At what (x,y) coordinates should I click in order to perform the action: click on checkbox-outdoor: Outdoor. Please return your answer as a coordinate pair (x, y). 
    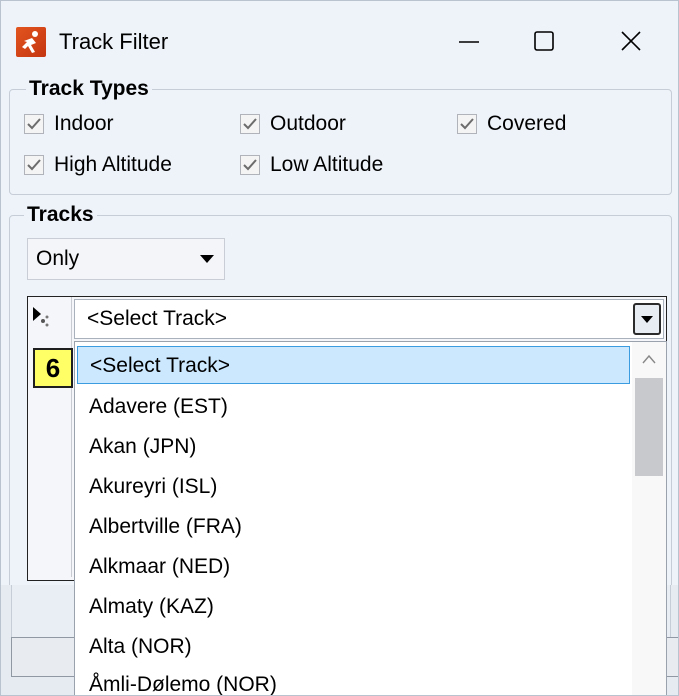
    Looking at the image, I should click on (293, 124).